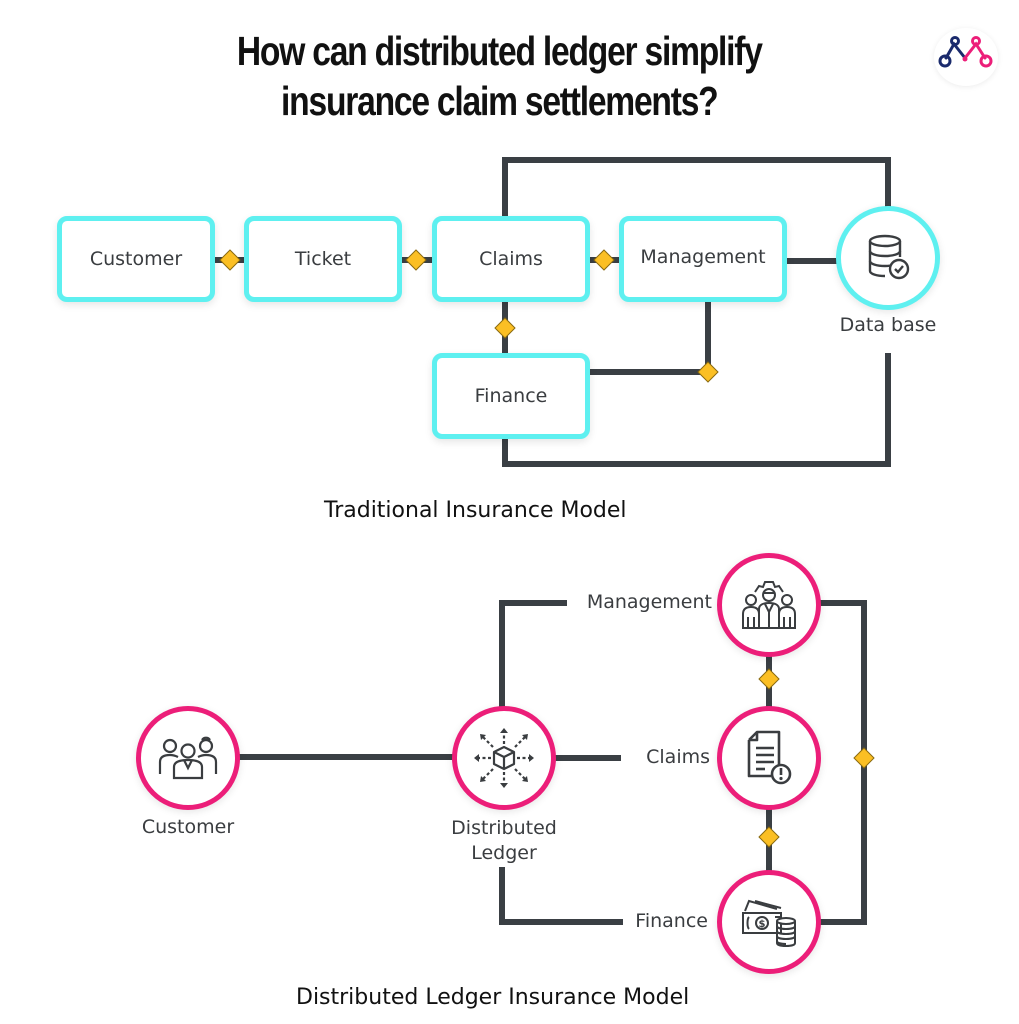 The image size is (1019, 1024). I want to click on node-label: Claims, so click(511, 259).